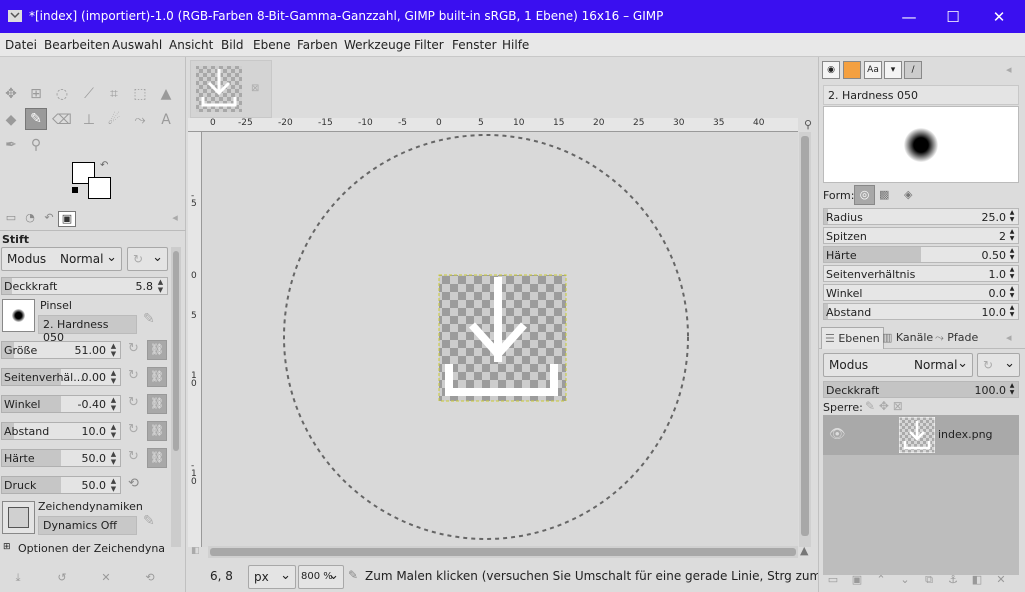  Describe the element at coordinates (87, 329) in the screenshot. I see `brush-name-field: 2. Hardness 050` at that location.